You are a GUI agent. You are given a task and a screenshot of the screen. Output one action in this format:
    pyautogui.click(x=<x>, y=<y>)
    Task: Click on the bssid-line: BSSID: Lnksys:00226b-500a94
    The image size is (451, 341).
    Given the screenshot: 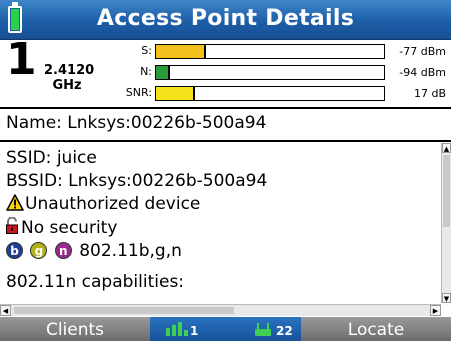 What is the action you would take?
    pyautogui.click(x=137, y=181)
    